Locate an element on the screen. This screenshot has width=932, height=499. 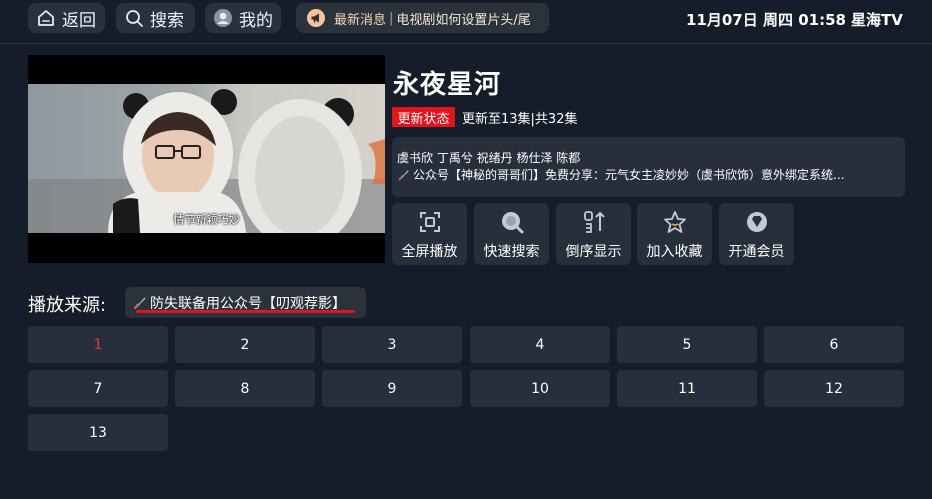
video-subtitle: 情节新颖巧妙 is located at coordinates (206, 219).